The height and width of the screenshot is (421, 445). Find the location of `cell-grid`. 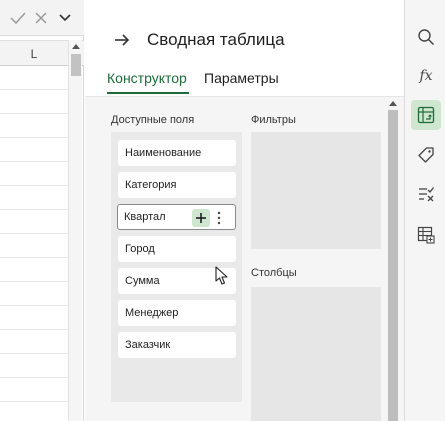

cell-grid is located at coordinates (34, 243).